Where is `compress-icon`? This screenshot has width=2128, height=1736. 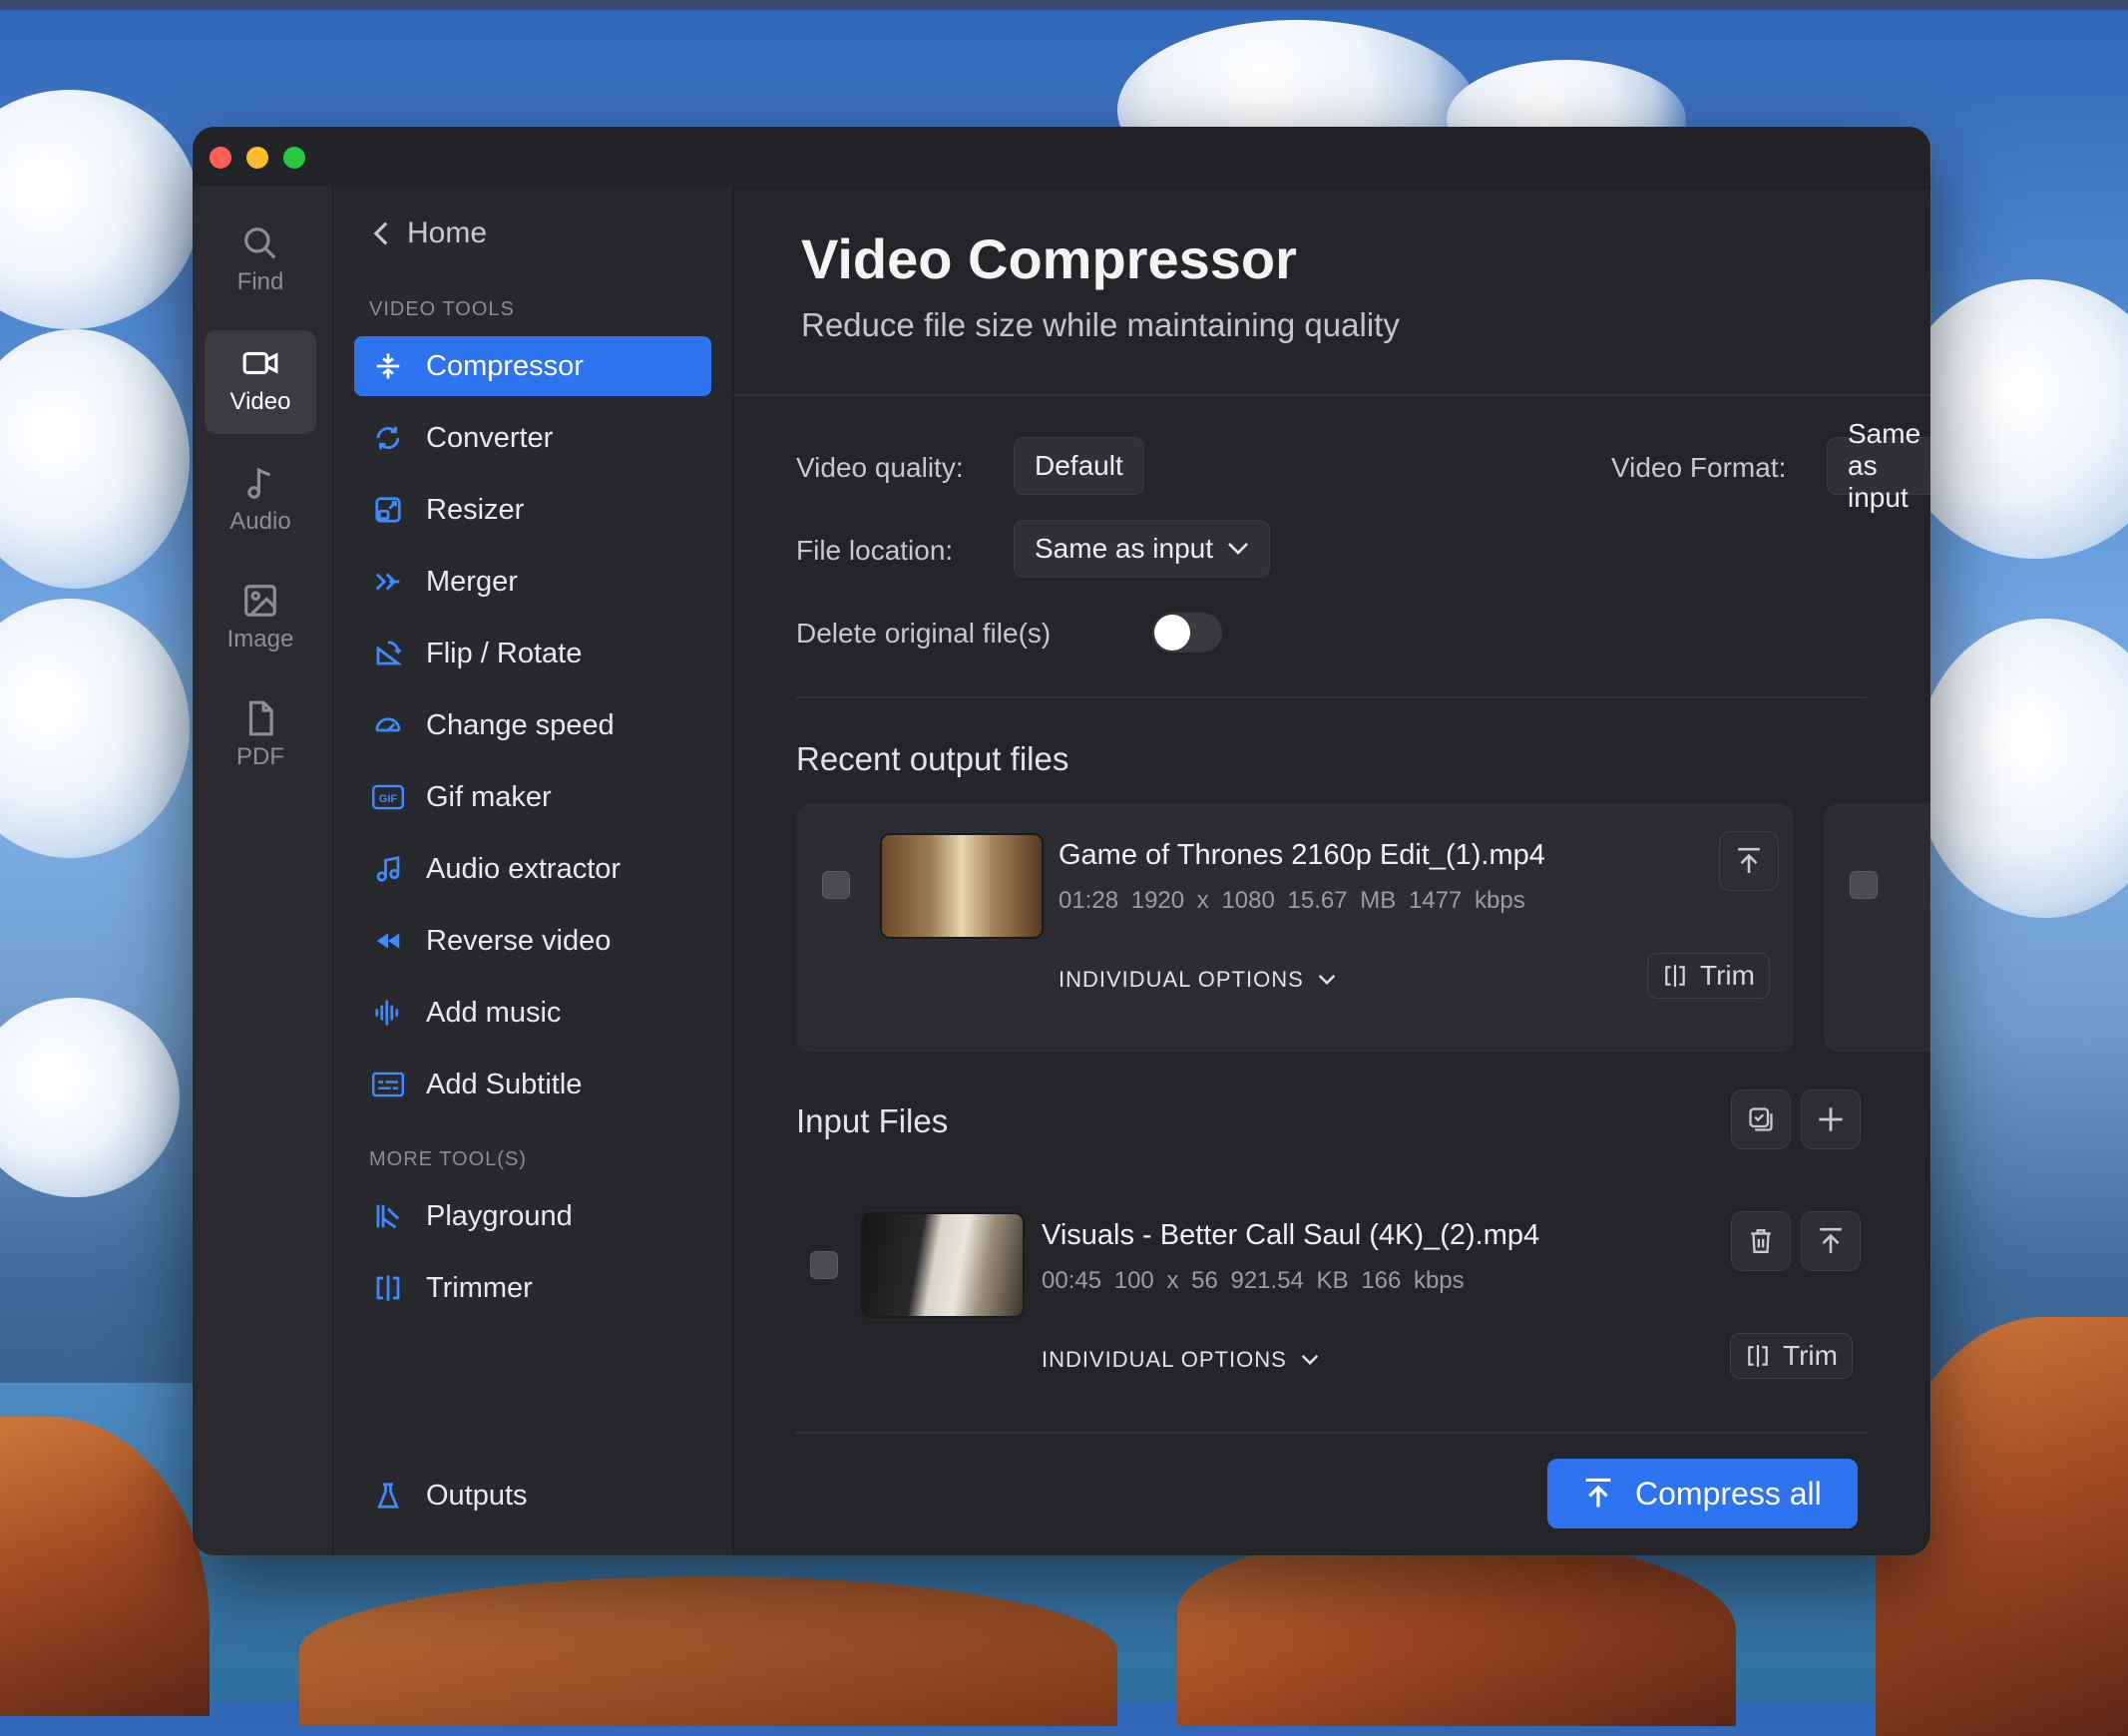
compress-icon is located at coordinates (388, 366).